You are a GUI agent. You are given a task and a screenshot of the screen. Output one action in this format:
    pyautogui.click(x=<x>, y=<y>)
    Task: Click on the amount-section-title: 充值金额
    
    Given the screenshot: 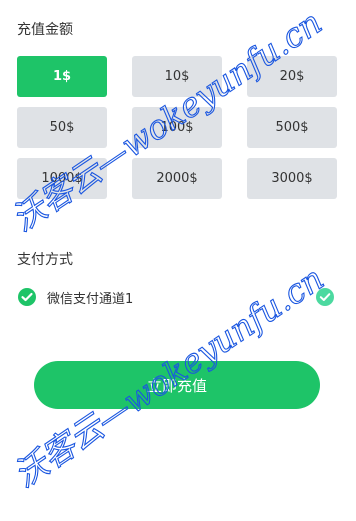 What is the action you would take?
    pyautogui.click(x=45, y=30)
    